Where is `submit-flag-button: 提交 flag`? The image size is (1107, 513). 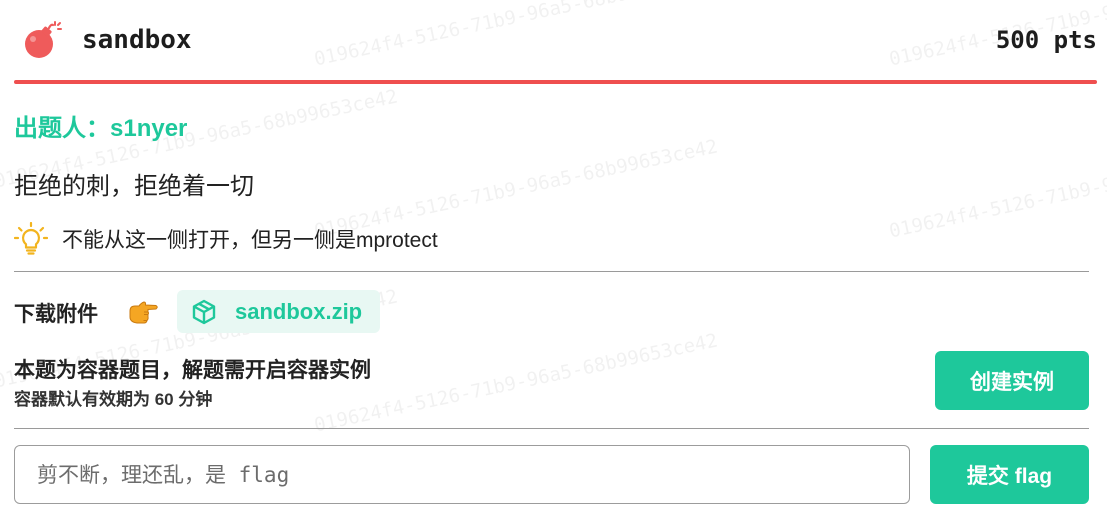 submit-flag-button: 提交 flag is located at coordinates (1009, 474).